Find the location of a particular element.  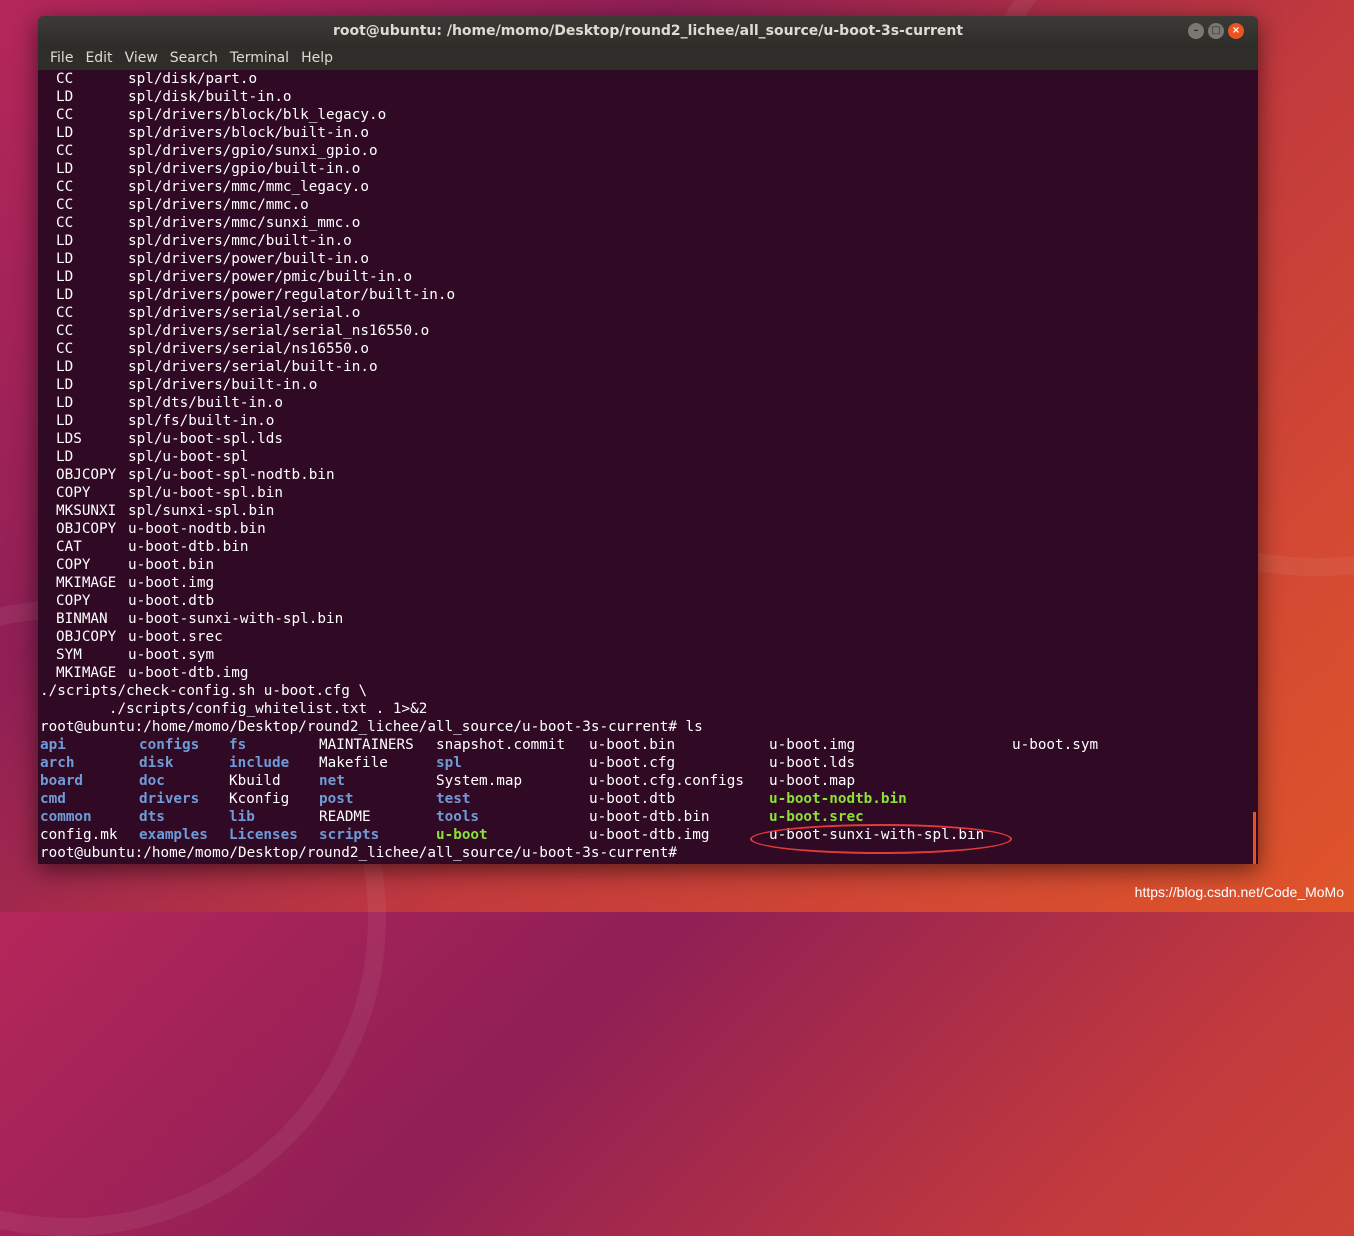

ls-entry: spl is located at coordinates (449, 763).